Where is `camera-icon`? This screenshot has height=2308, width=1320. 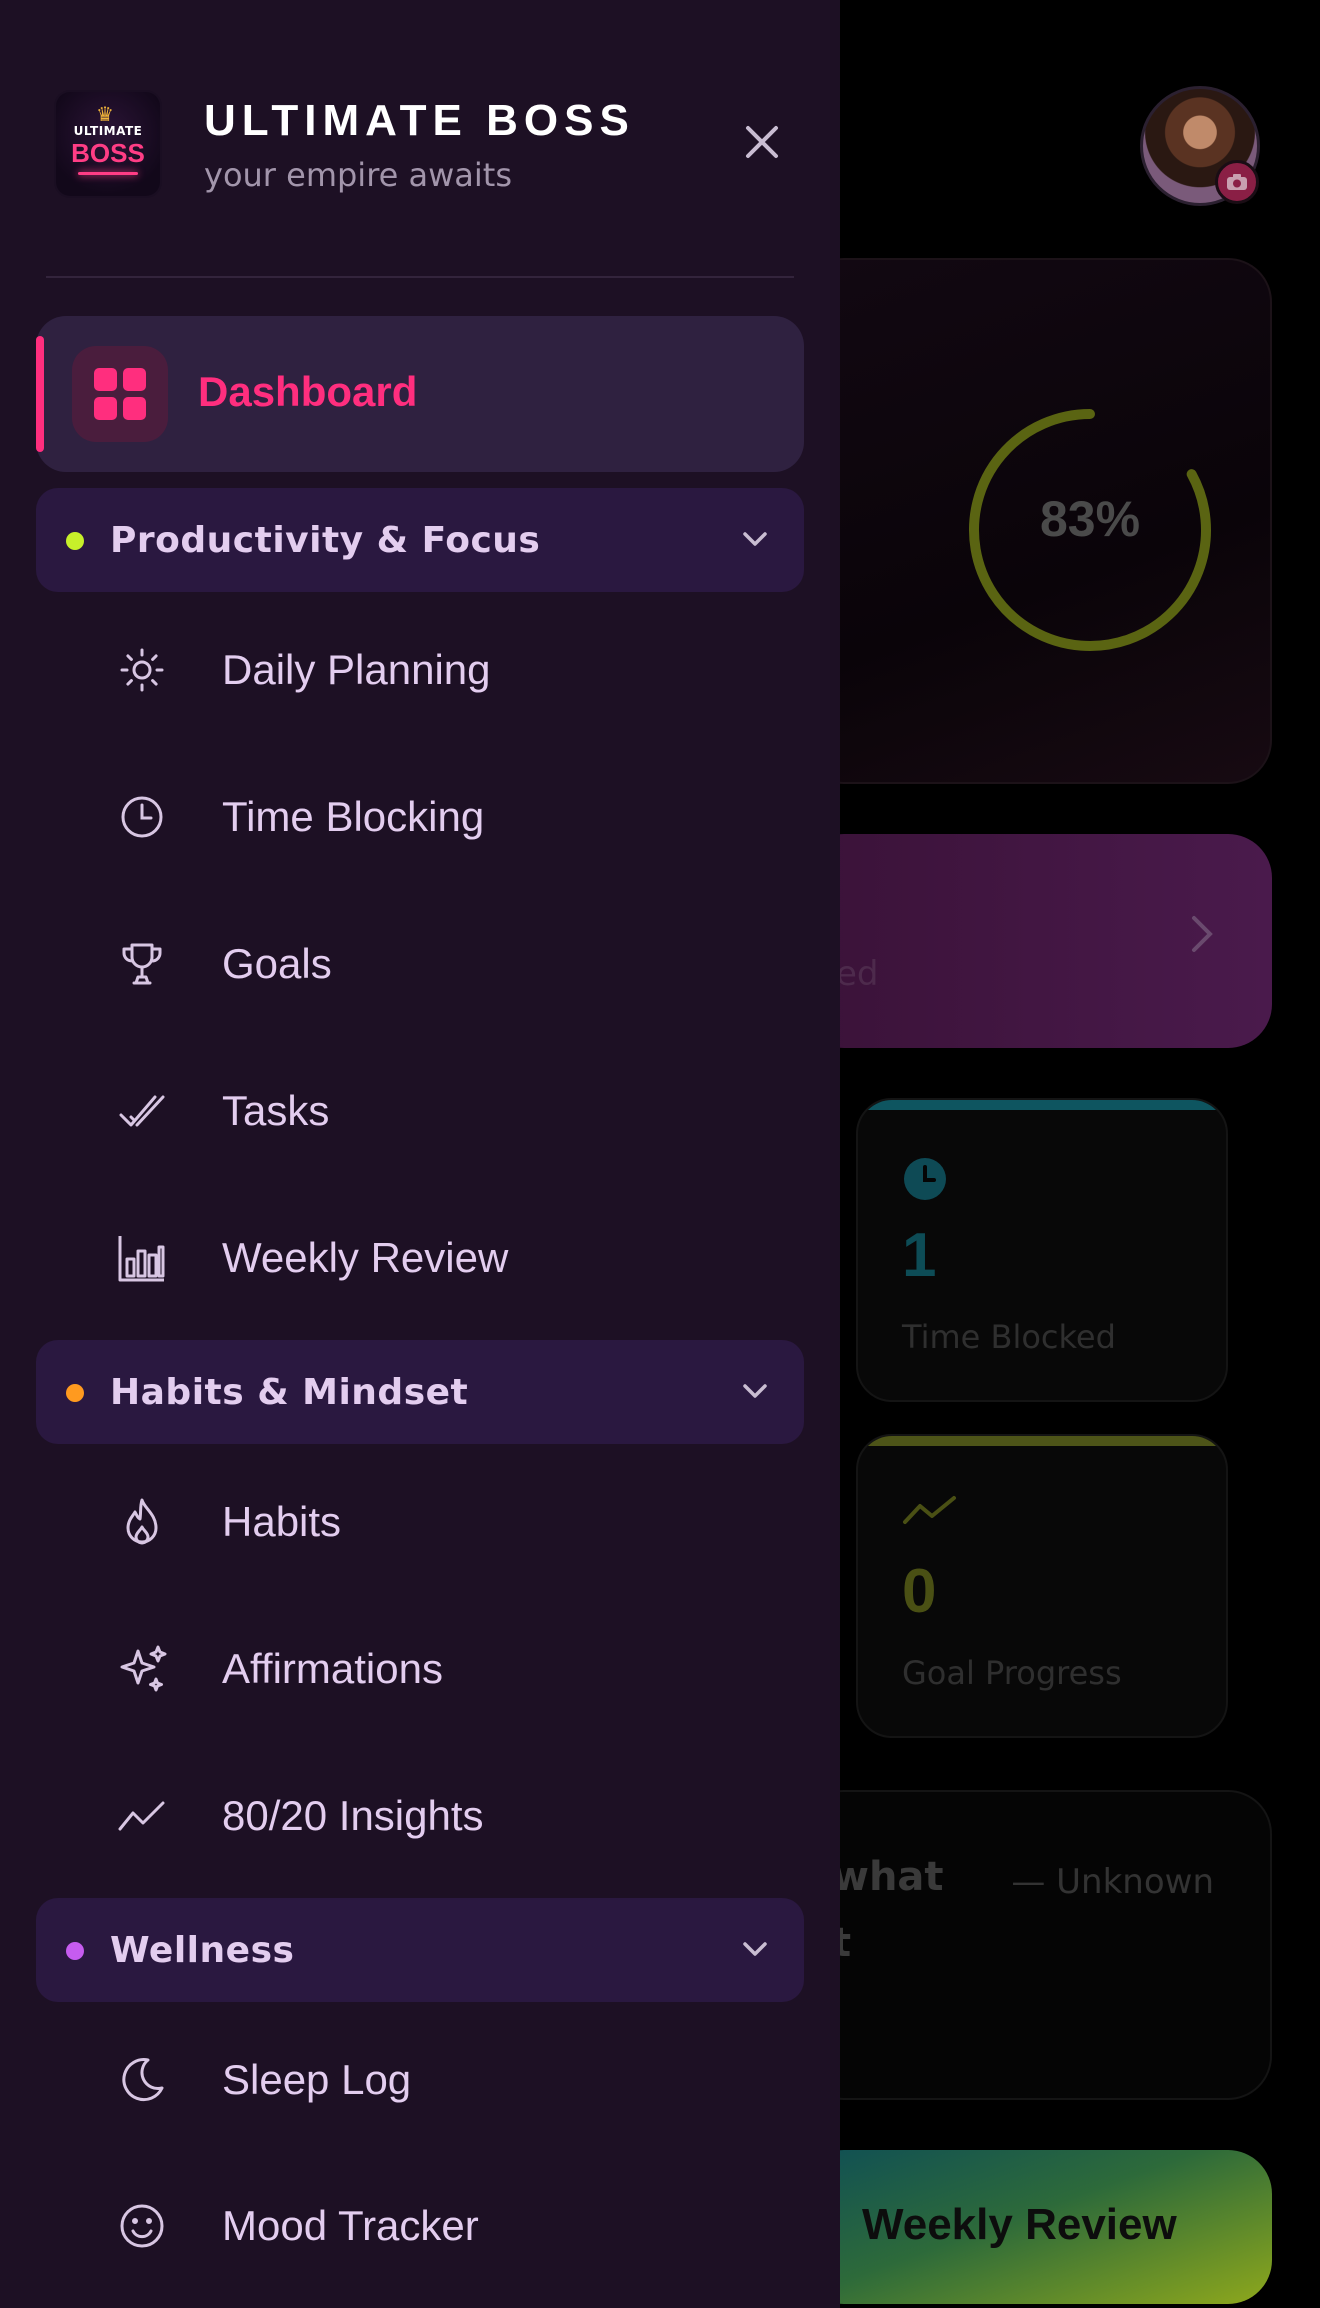 camera-icon is located at coordinates (1237, 182).